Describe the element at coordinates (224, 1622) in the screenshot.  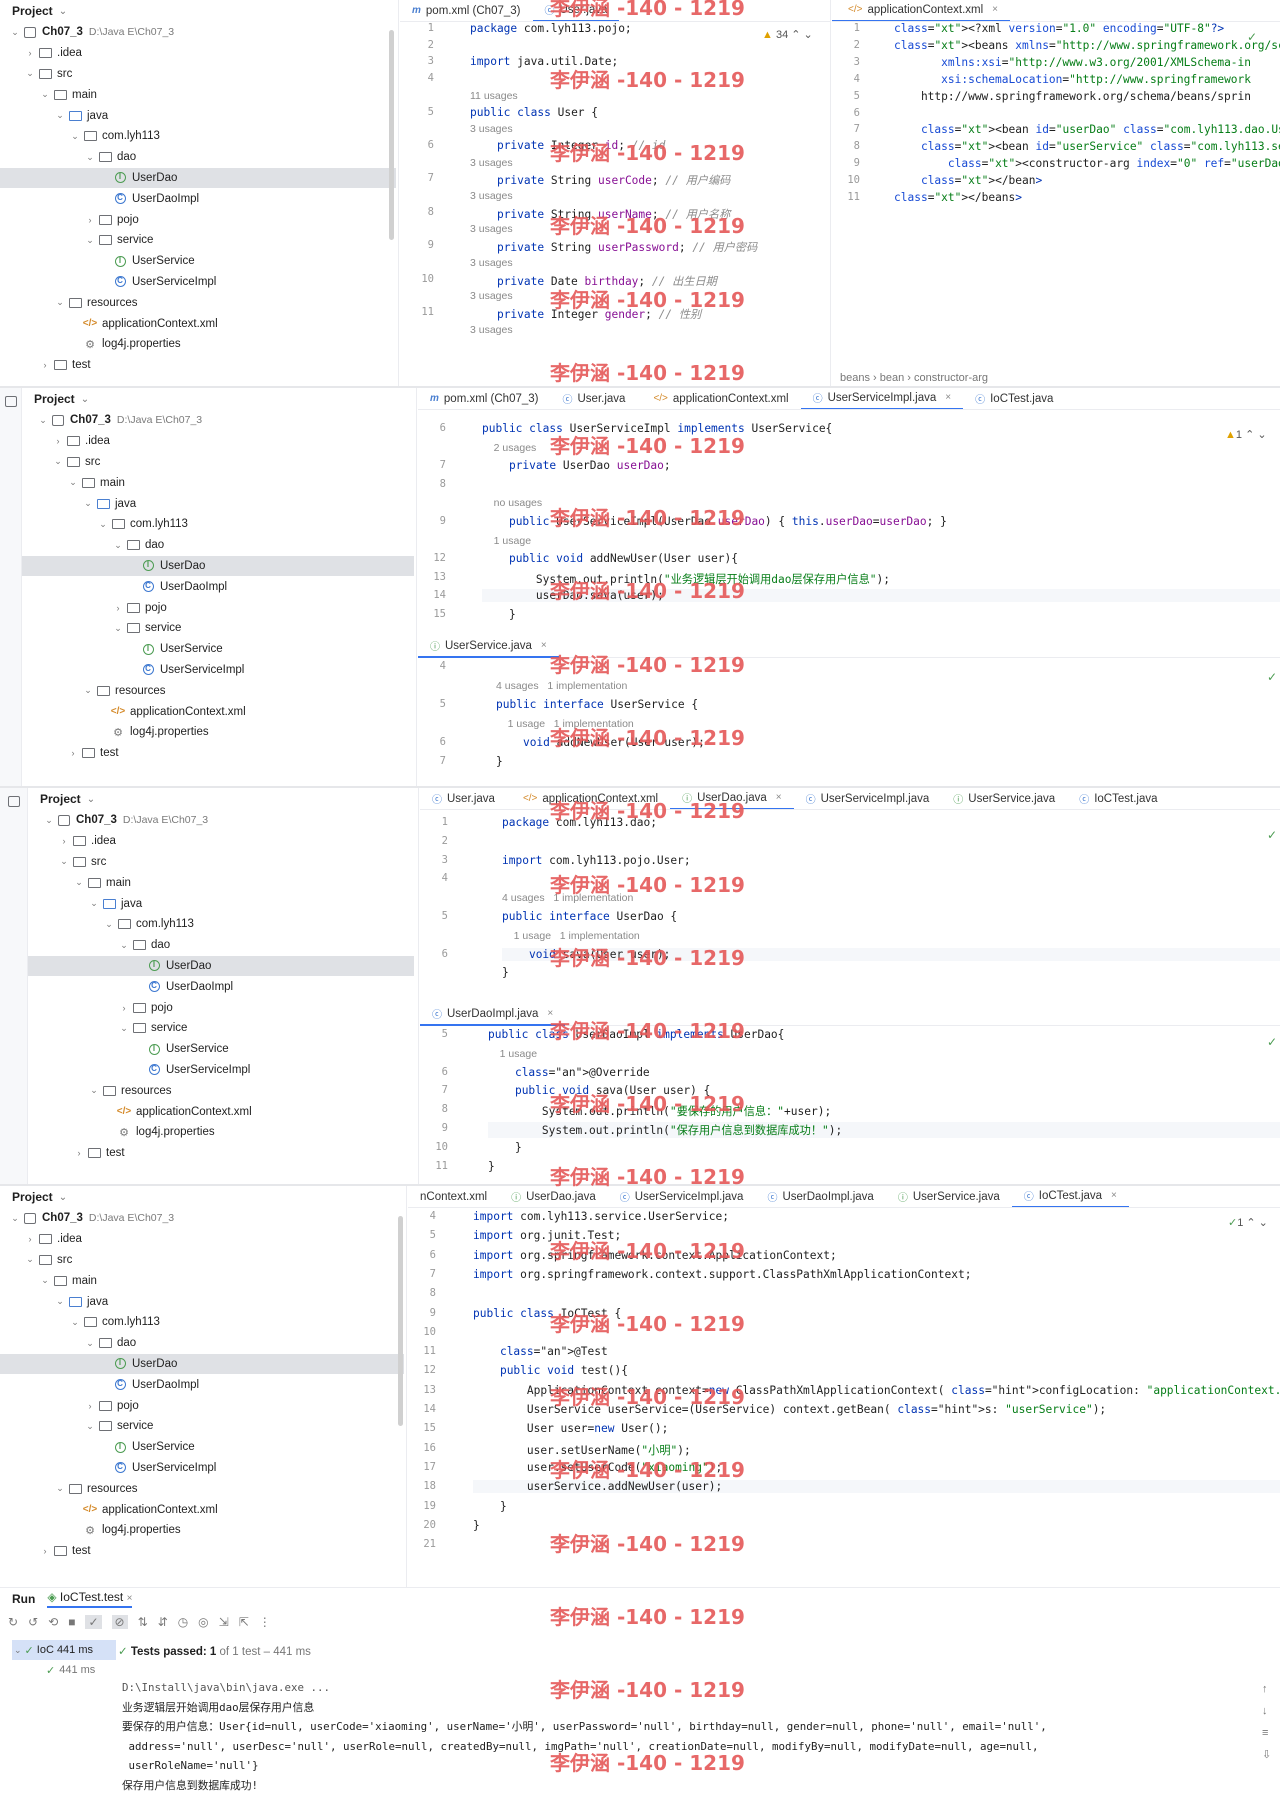
I see `import-icon: ⇲` at that location.